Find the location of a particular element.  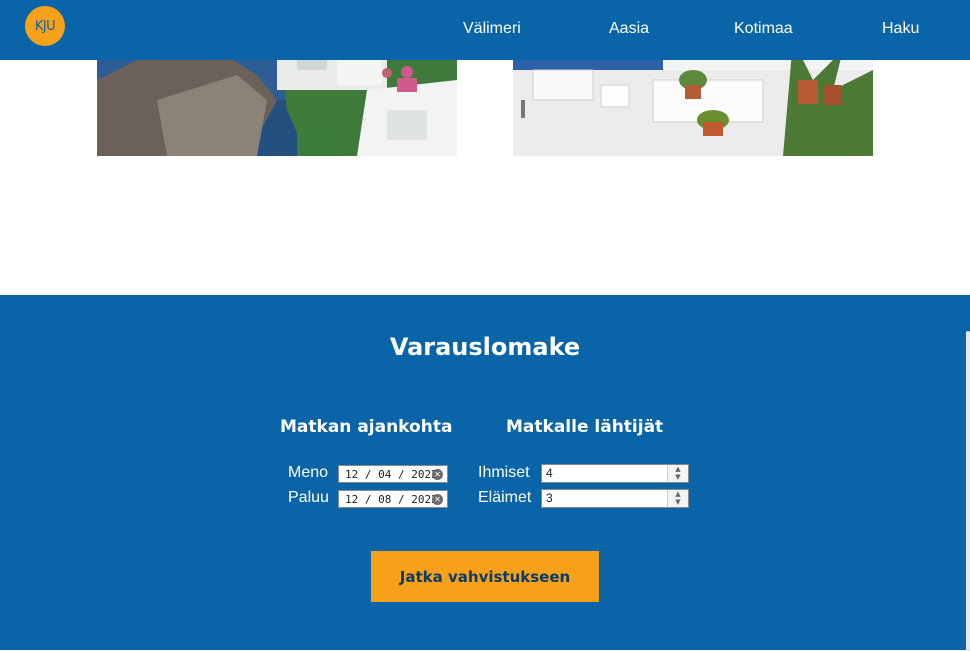

site-logo: KJU is located at coordinates (45, 26).